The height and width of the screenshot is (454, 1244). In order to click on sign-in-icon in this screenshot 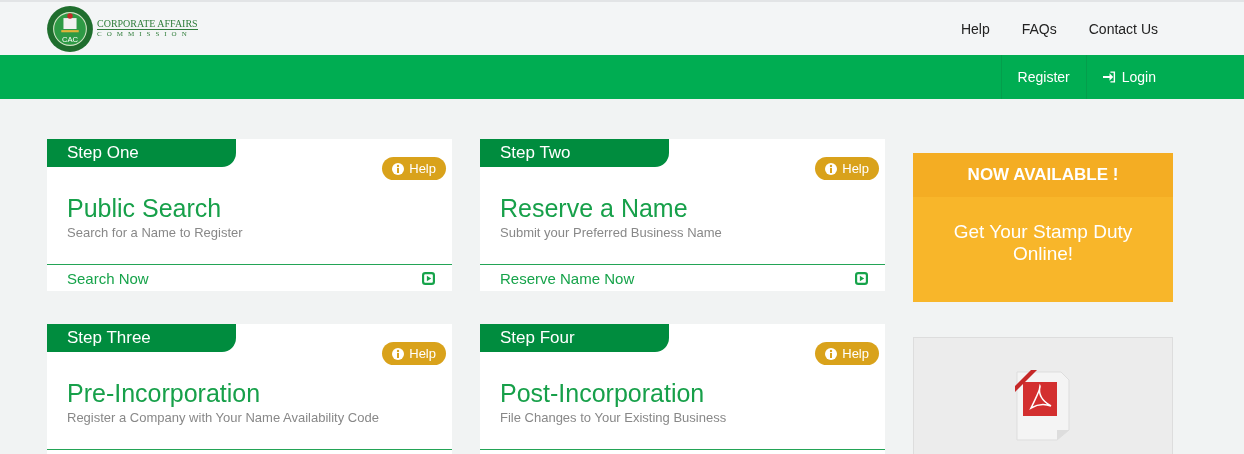, I will do `click(1109, 77)`.